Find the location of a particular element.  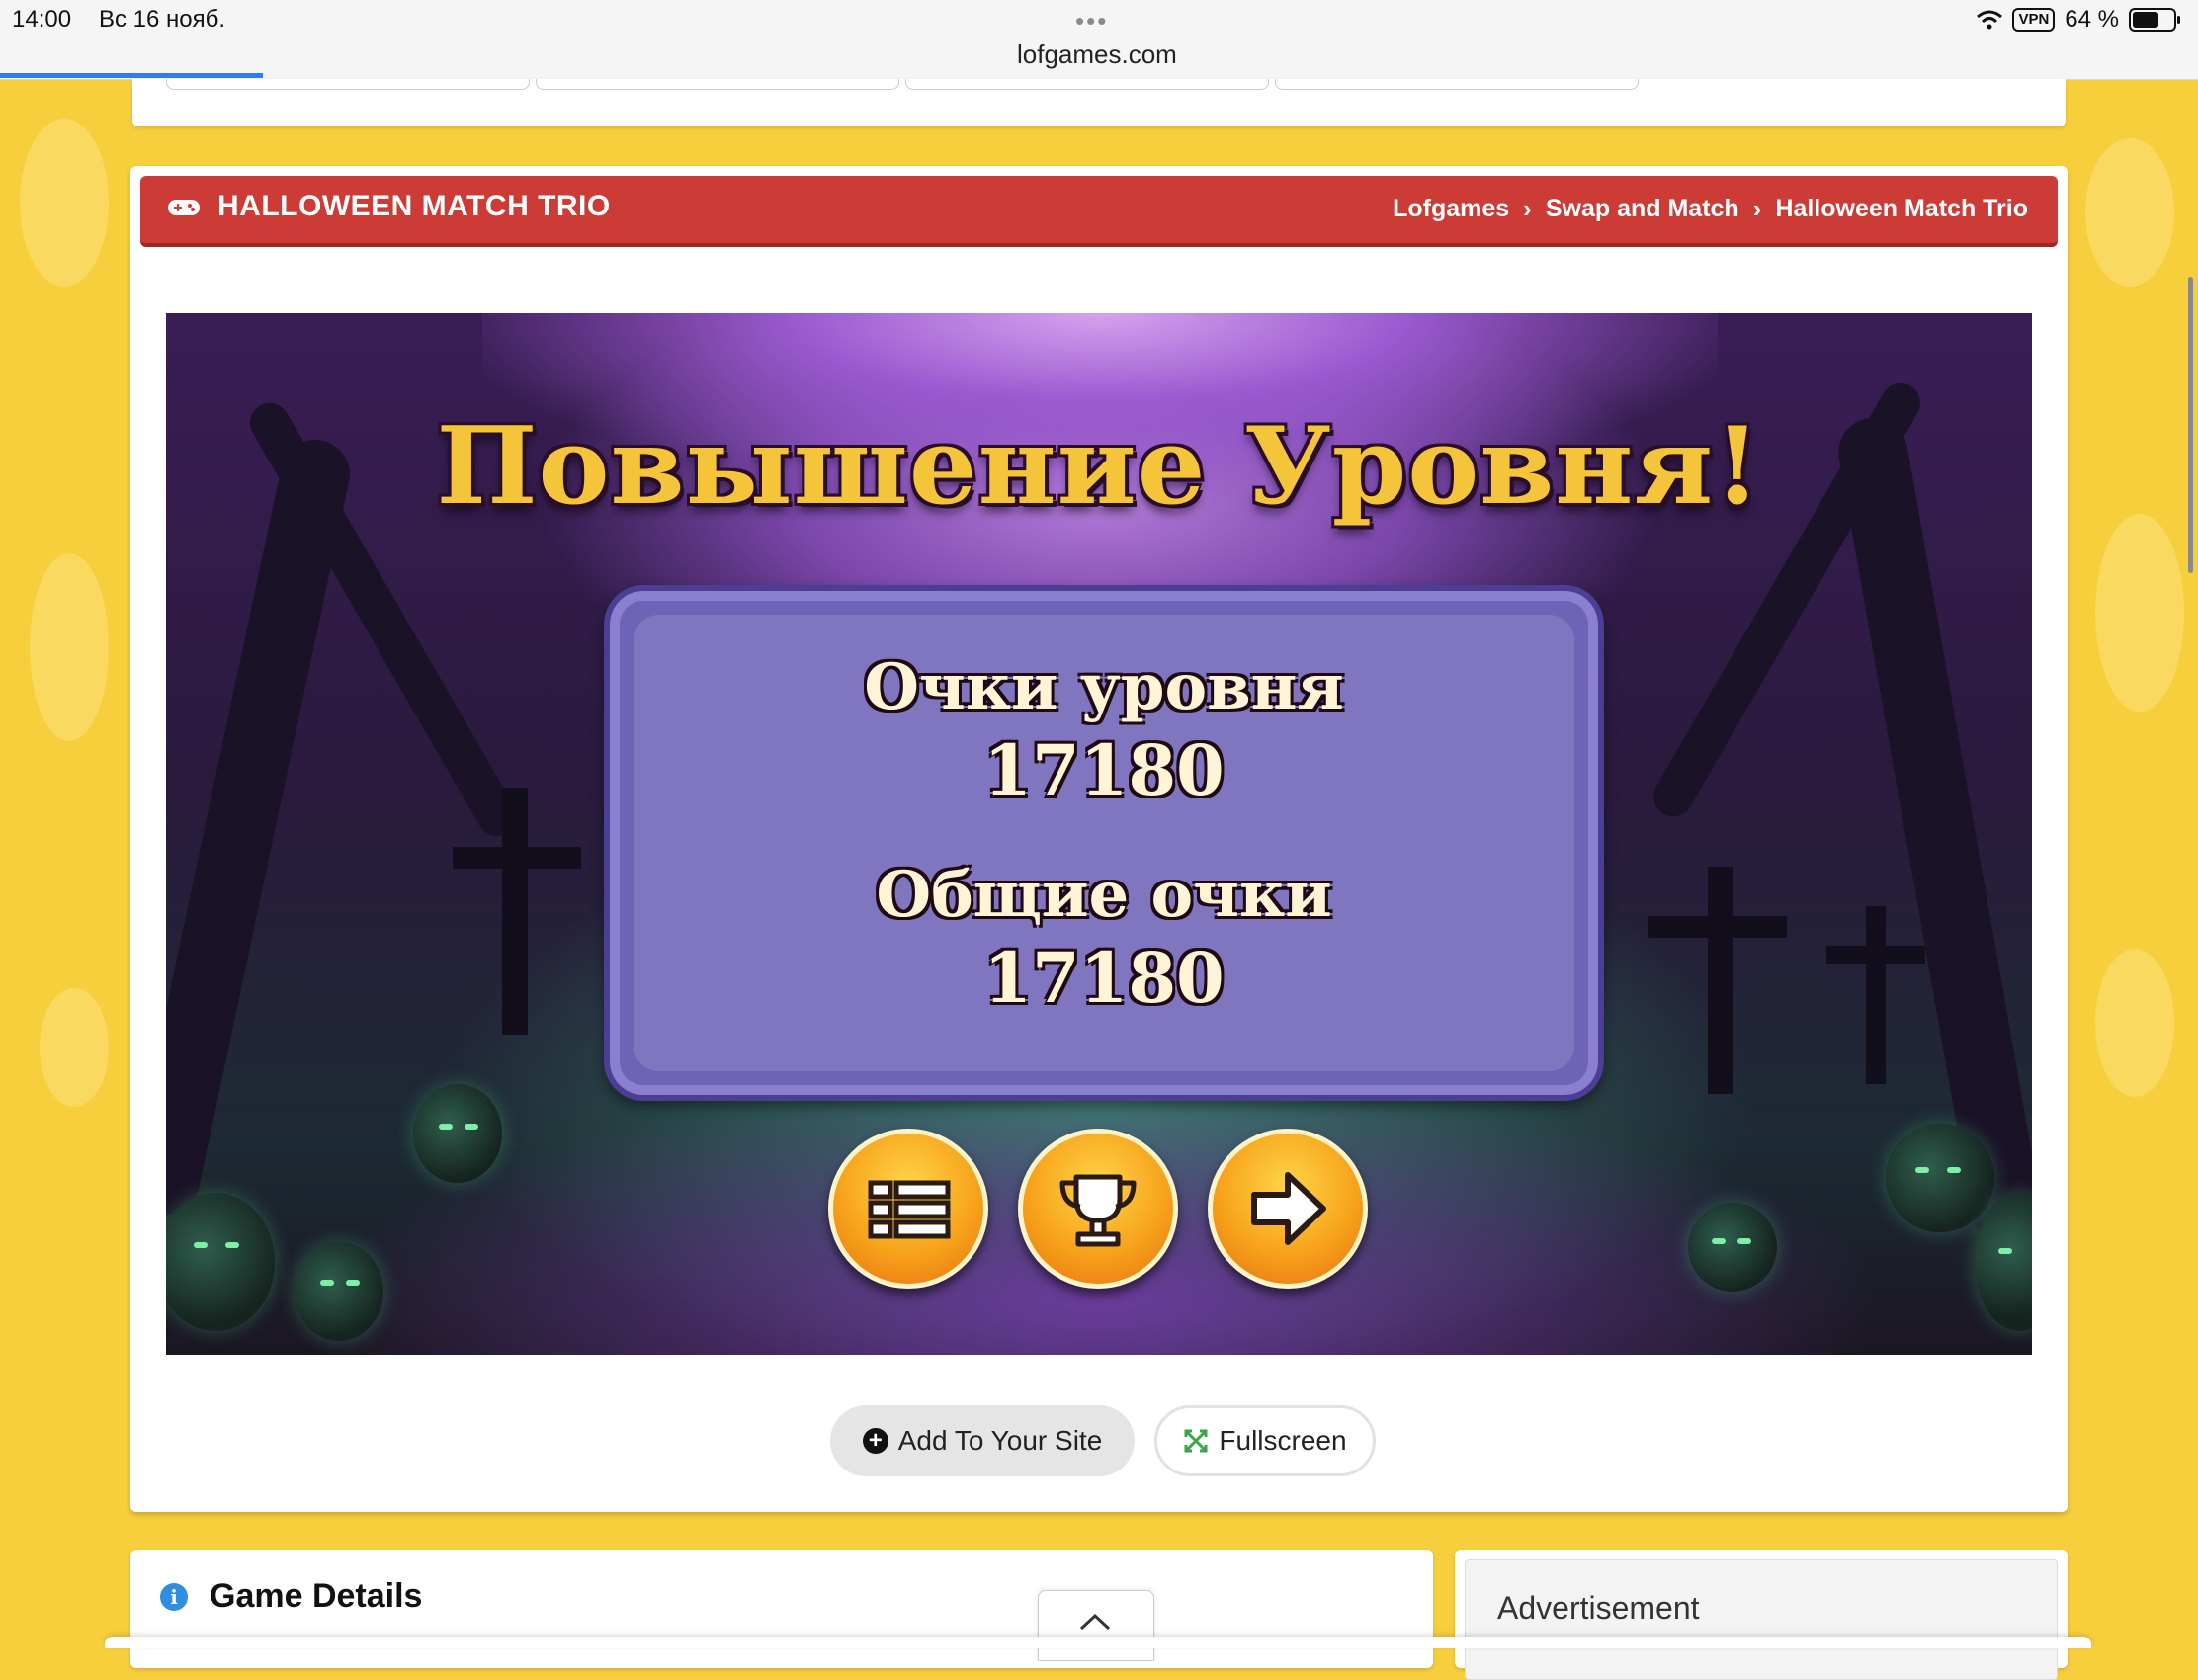

add-to-site-button: + Add To Your Site is located at coordinates (982, 1440).